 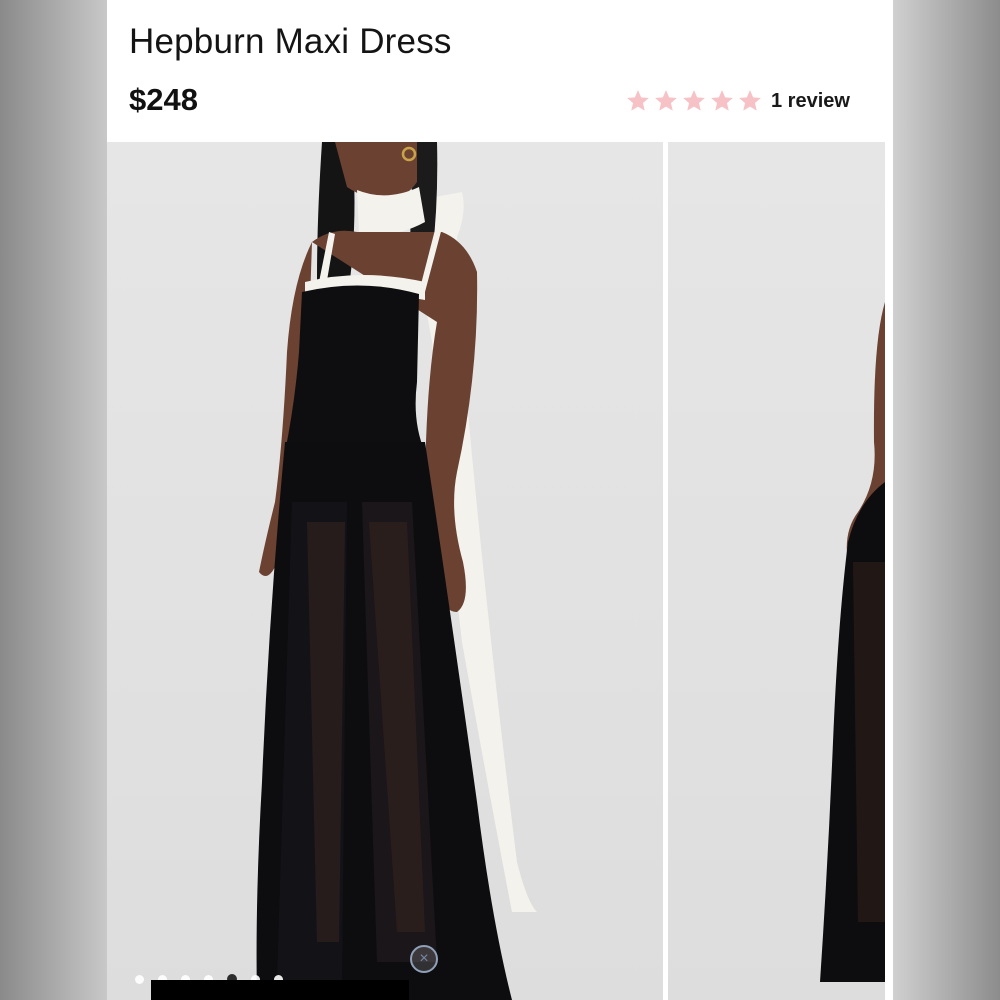 What do you see at coordinates (852, 642) in the screenshot?
I see `dress-back-illustration` at bounding box center [852, 642].